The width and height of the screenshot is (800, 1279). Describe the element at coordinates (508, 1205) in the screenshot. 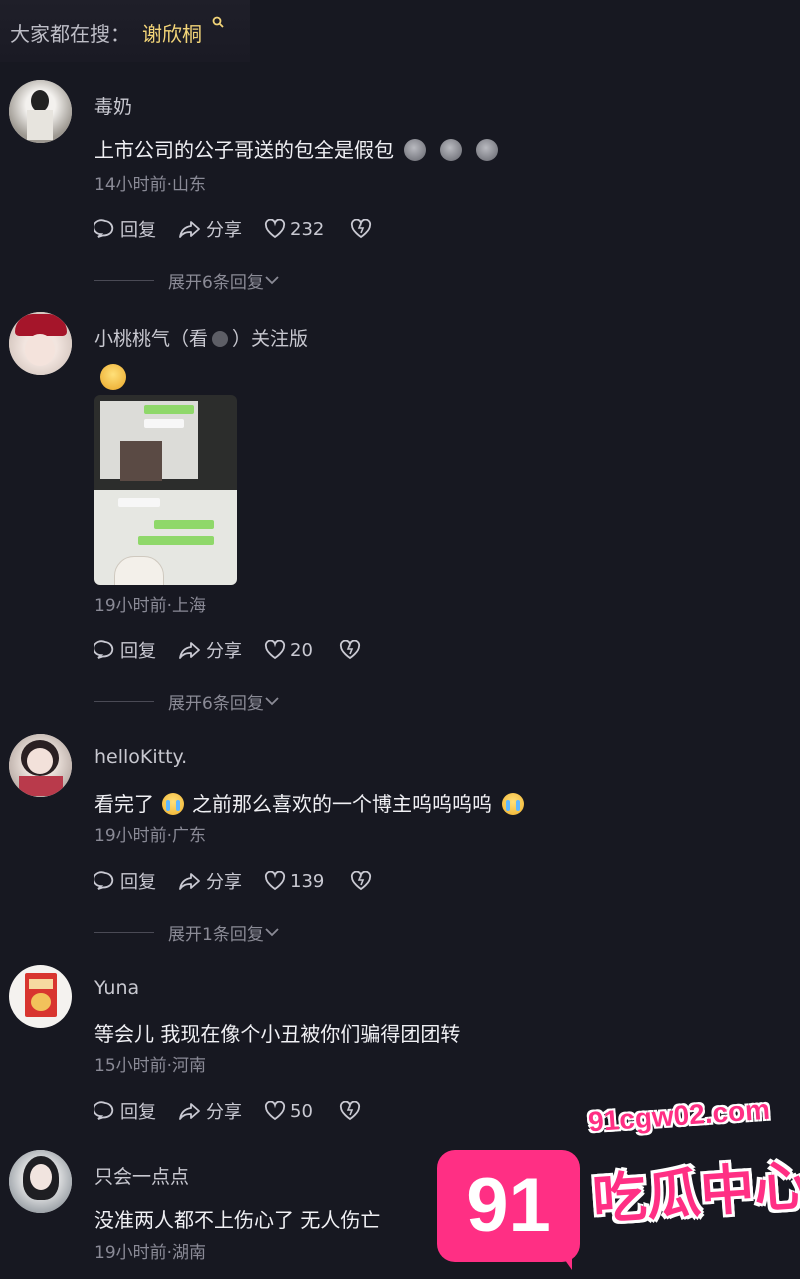

I see `watermark-number: 91` at that location.